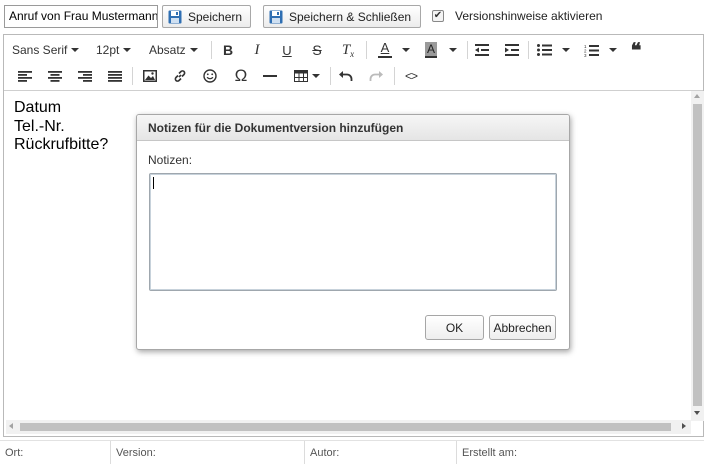 Image resolution: width=704 pixels, height=464 pixels. Describe the element at coordinates (55, 76) in the screenshot. I see `align-center-icon` at that location.